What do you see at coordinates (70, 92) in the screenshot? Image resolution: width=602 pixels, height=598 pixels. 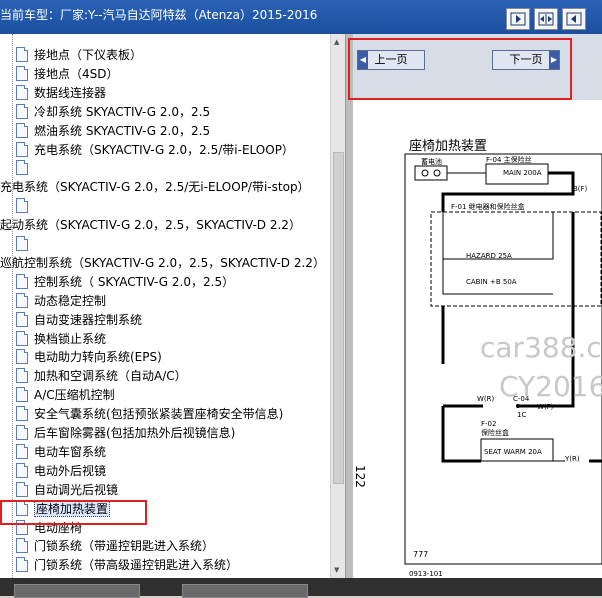 I see `tree-item-label: 数据线连接器` at bounding box center [70, 92].